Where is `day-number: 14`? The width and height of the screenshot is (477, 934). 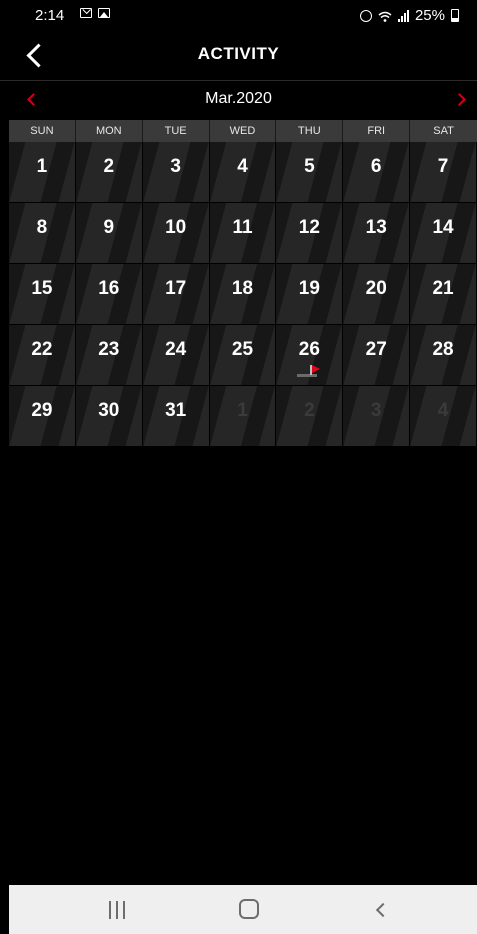
day-number: 14 is located at coordinates (443, 227).